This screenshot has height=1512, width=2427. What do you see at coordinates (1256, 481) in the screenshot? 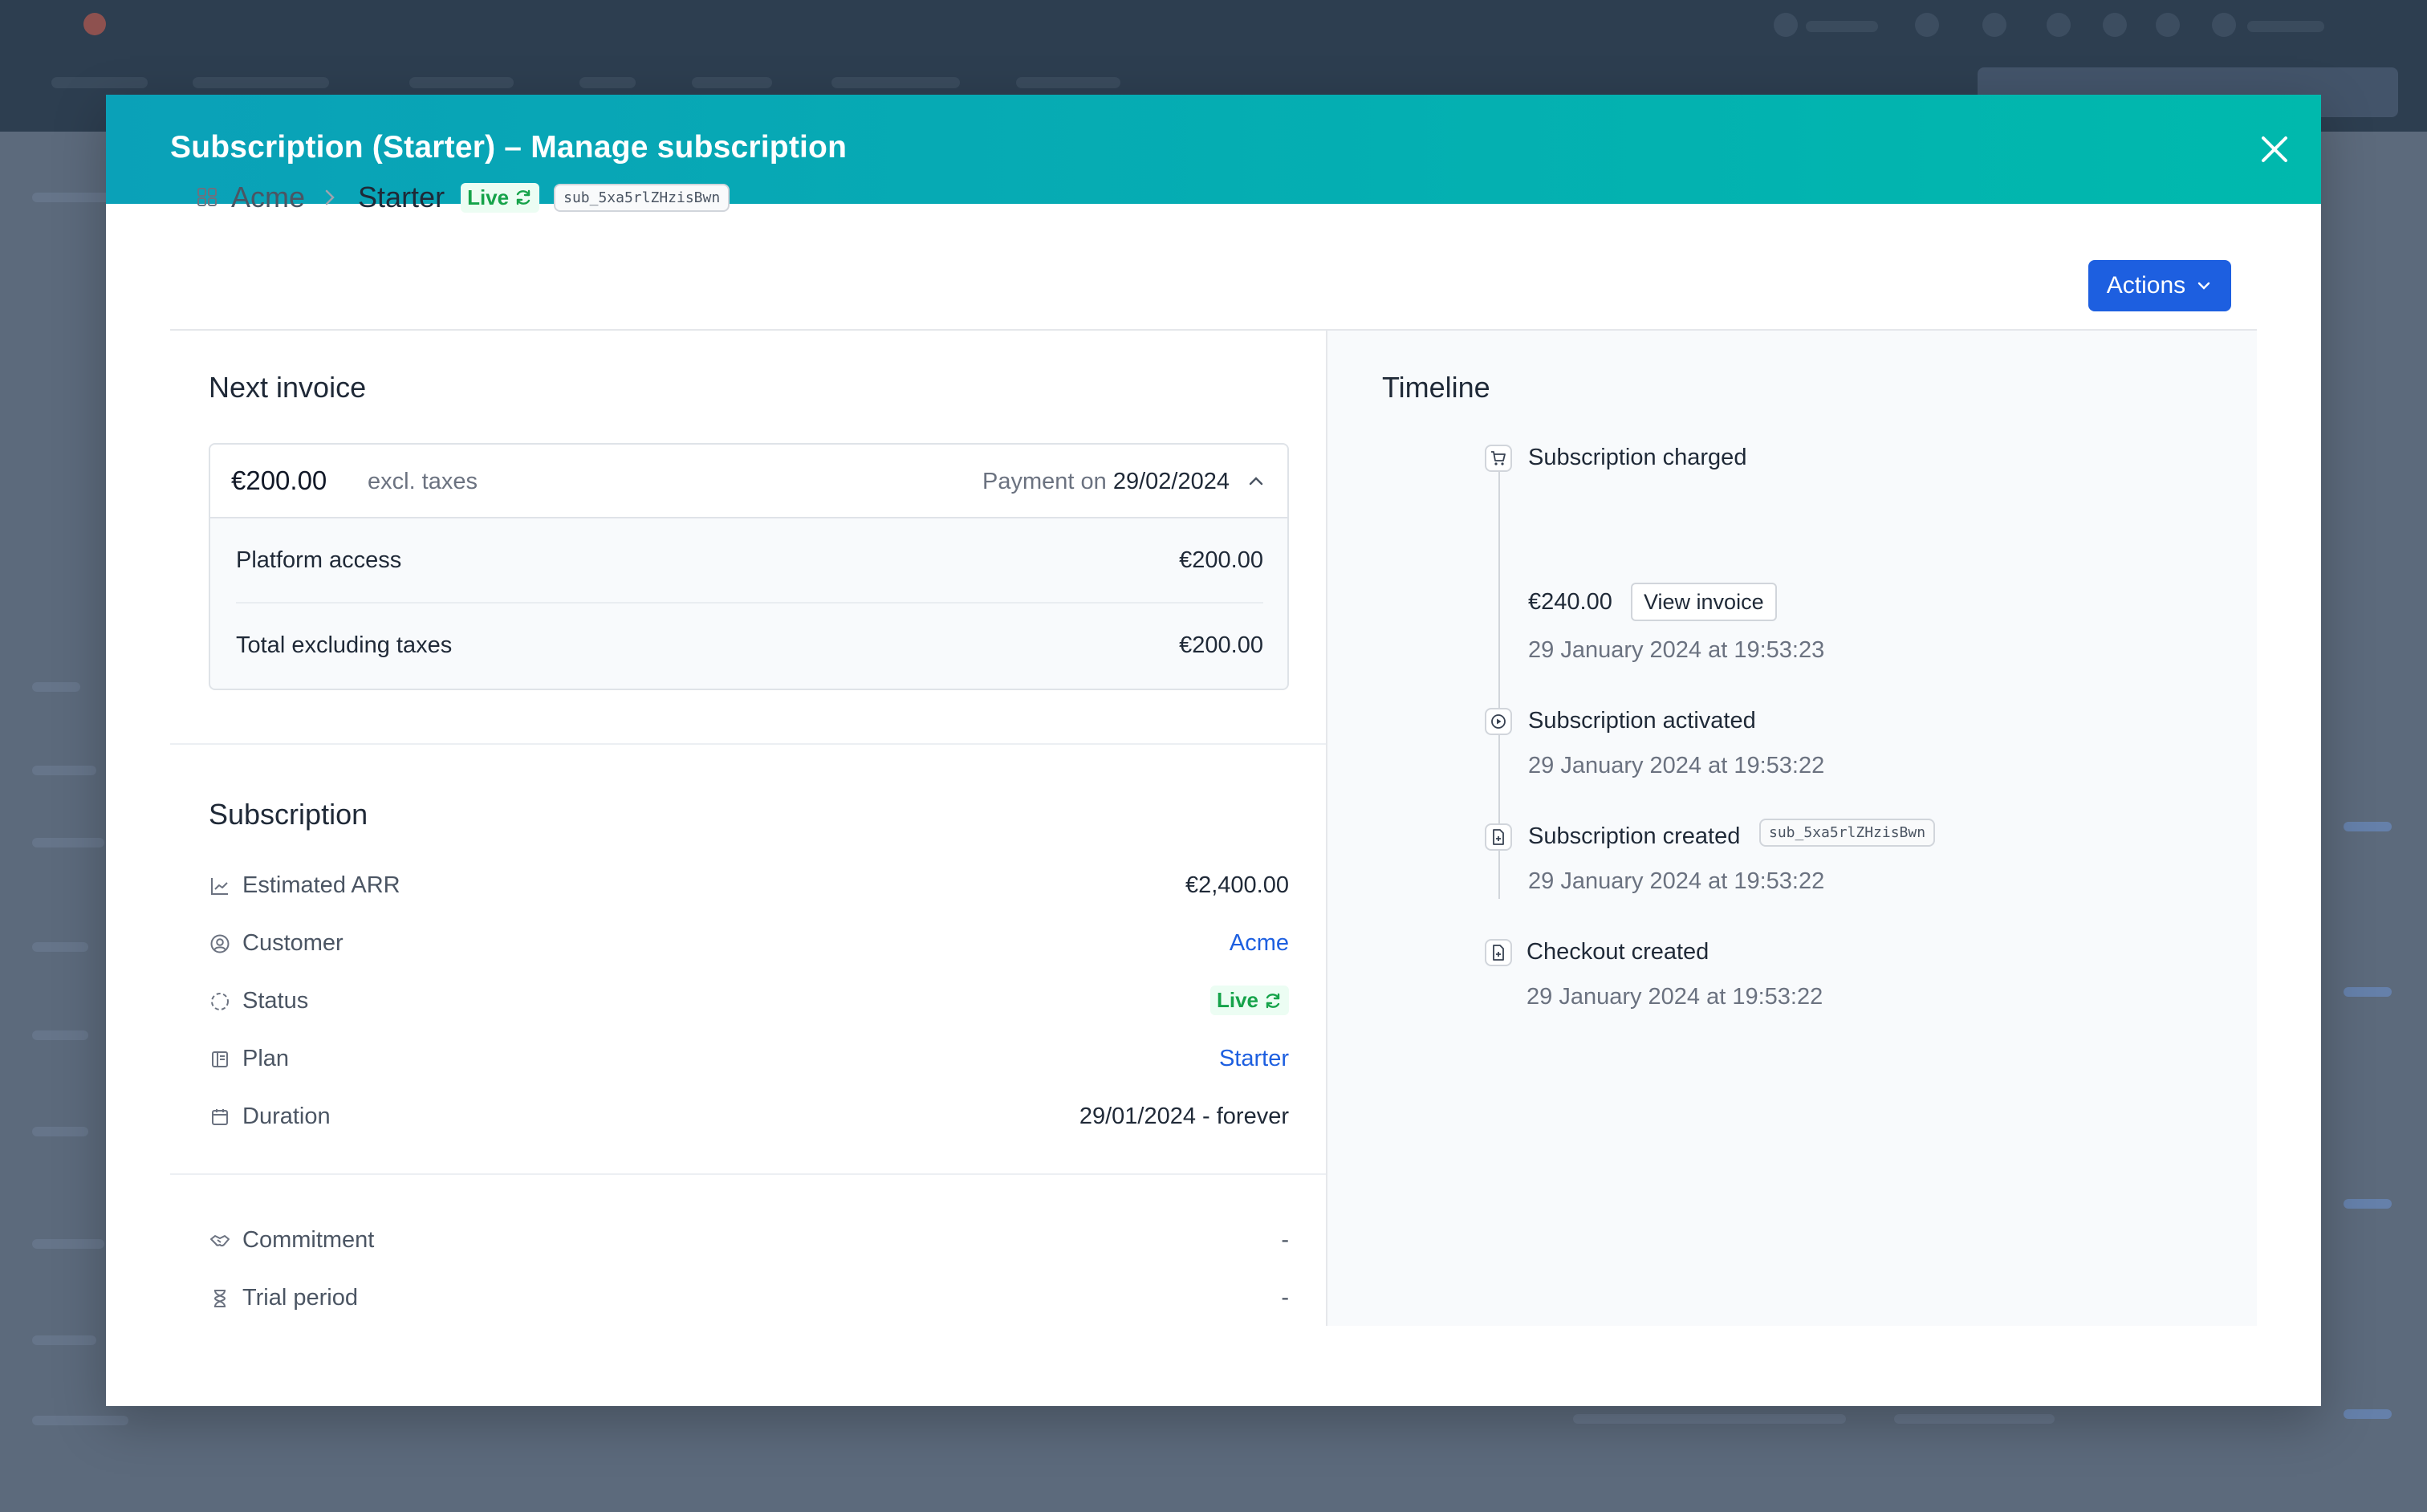
I see `chevron-up-icon` at bounding box center [1256, 481].